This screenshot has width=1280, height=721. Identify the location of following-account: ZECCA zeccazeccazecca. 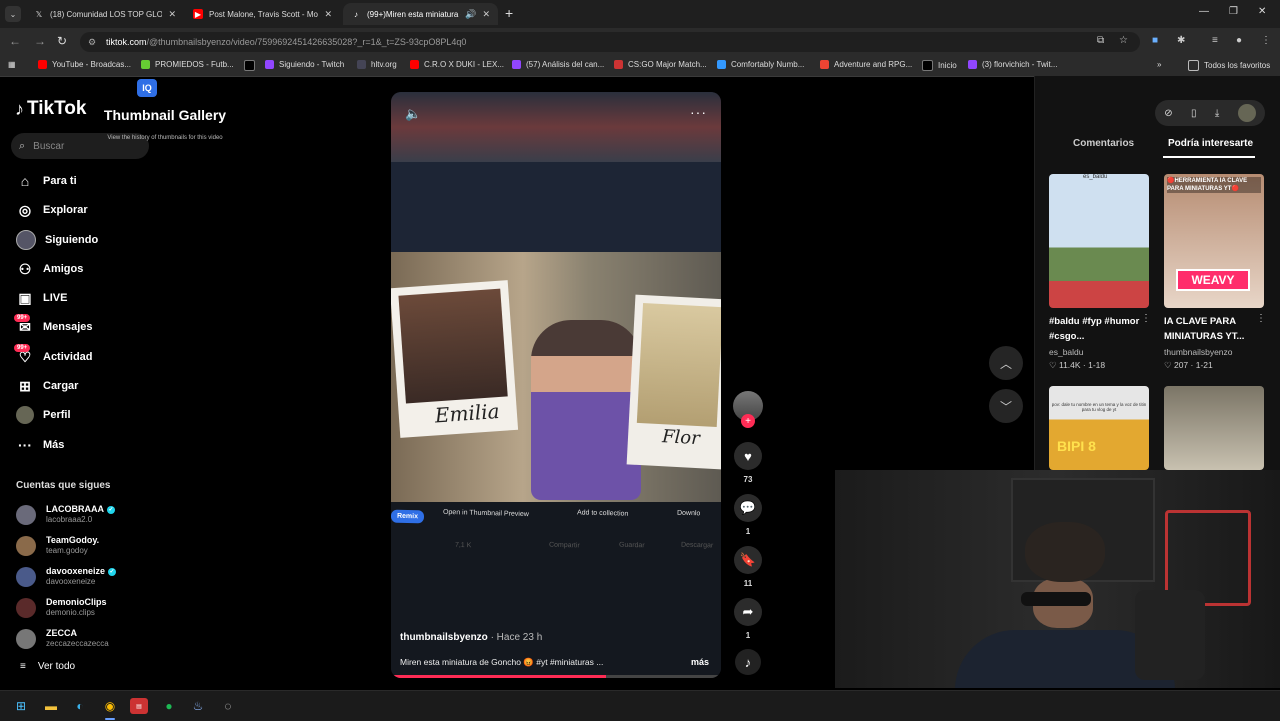
(62, 638).